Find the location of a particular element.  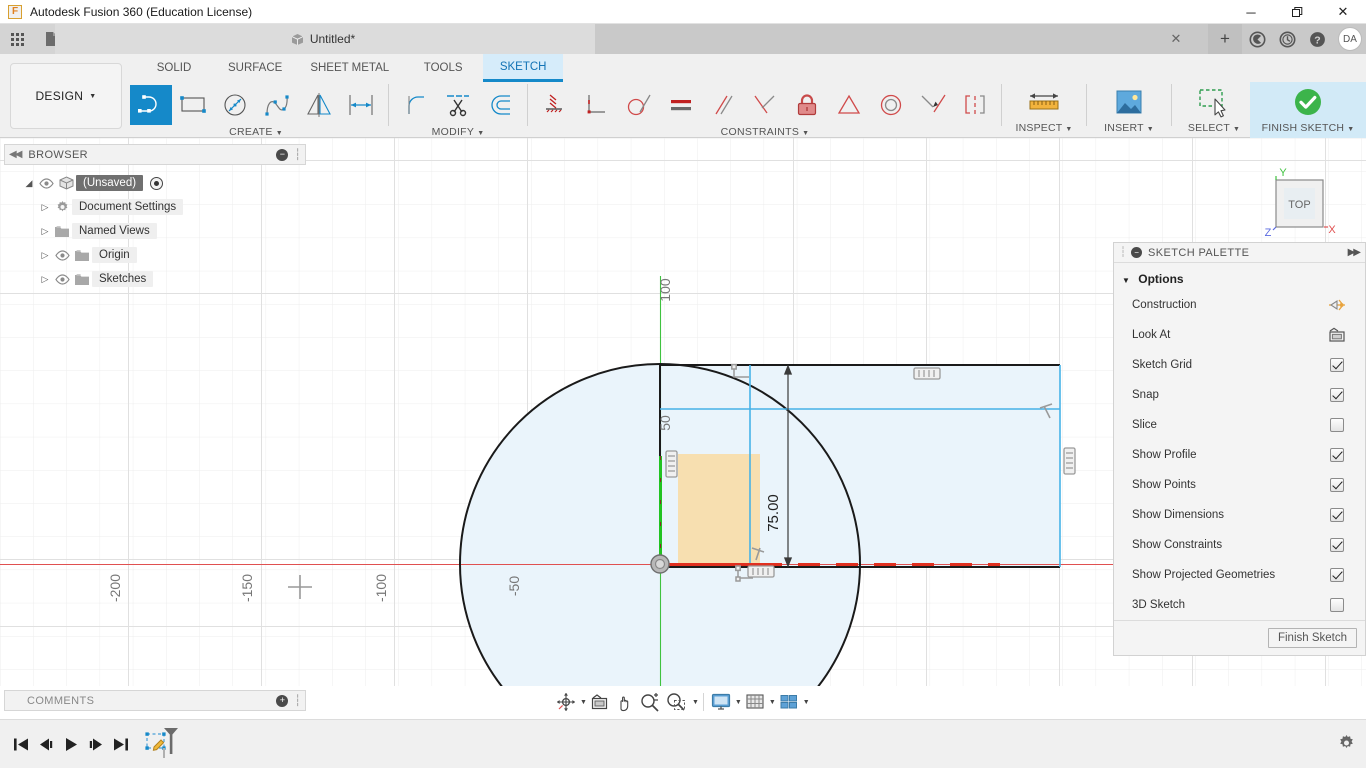

help-icon: ? is located at coordinates (1317, 39).